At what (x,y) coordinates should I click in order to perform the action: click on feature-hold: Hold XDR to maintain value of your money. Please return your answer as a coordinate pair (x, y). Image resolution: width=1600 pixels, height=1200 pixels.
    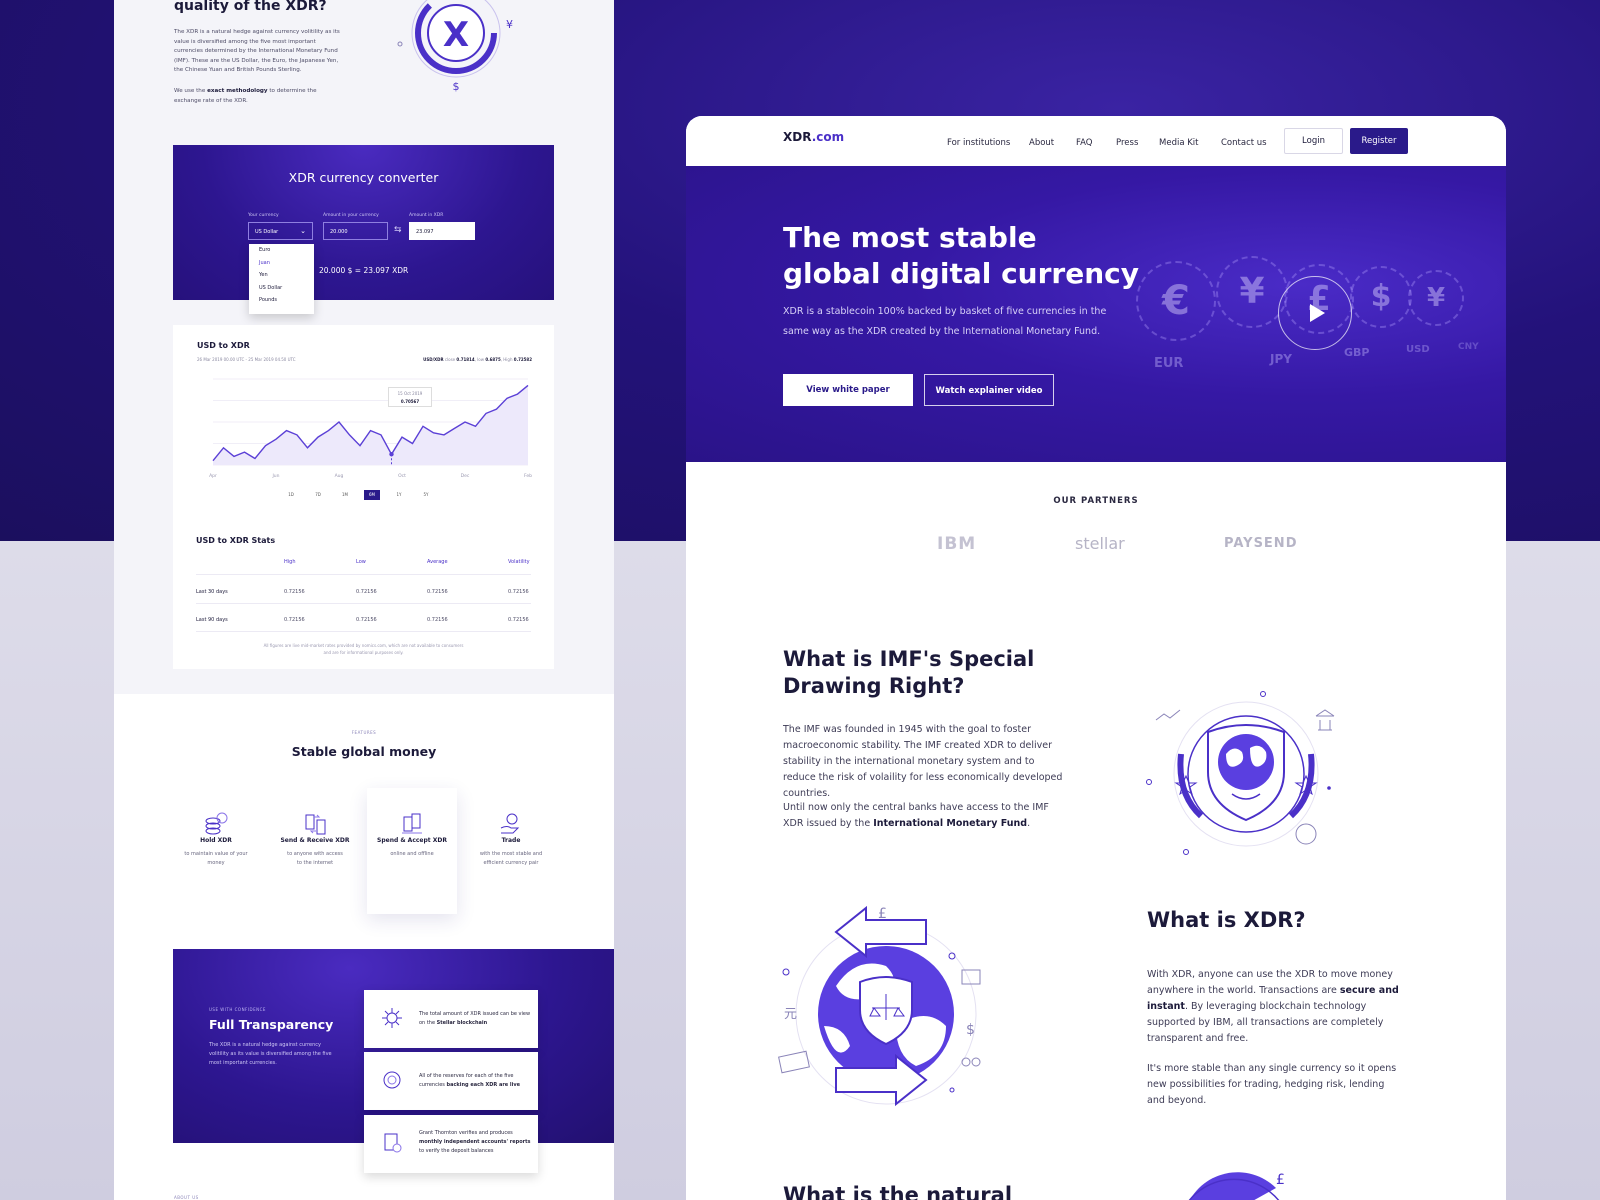
    Looking at the image, I should click on (216, 829).